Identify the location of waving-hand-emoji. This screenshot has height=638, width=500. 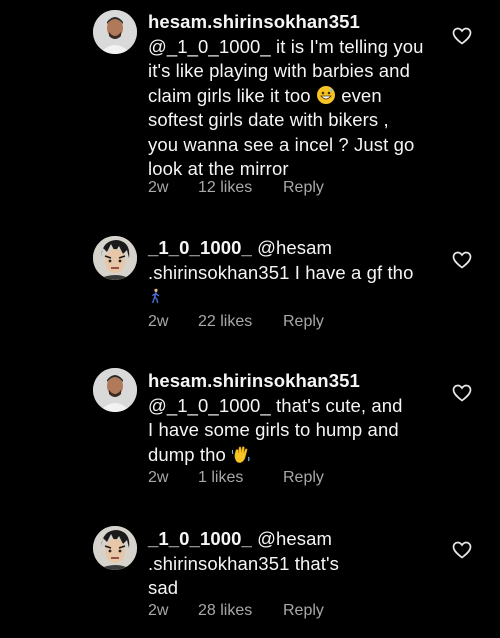
(241, 454).